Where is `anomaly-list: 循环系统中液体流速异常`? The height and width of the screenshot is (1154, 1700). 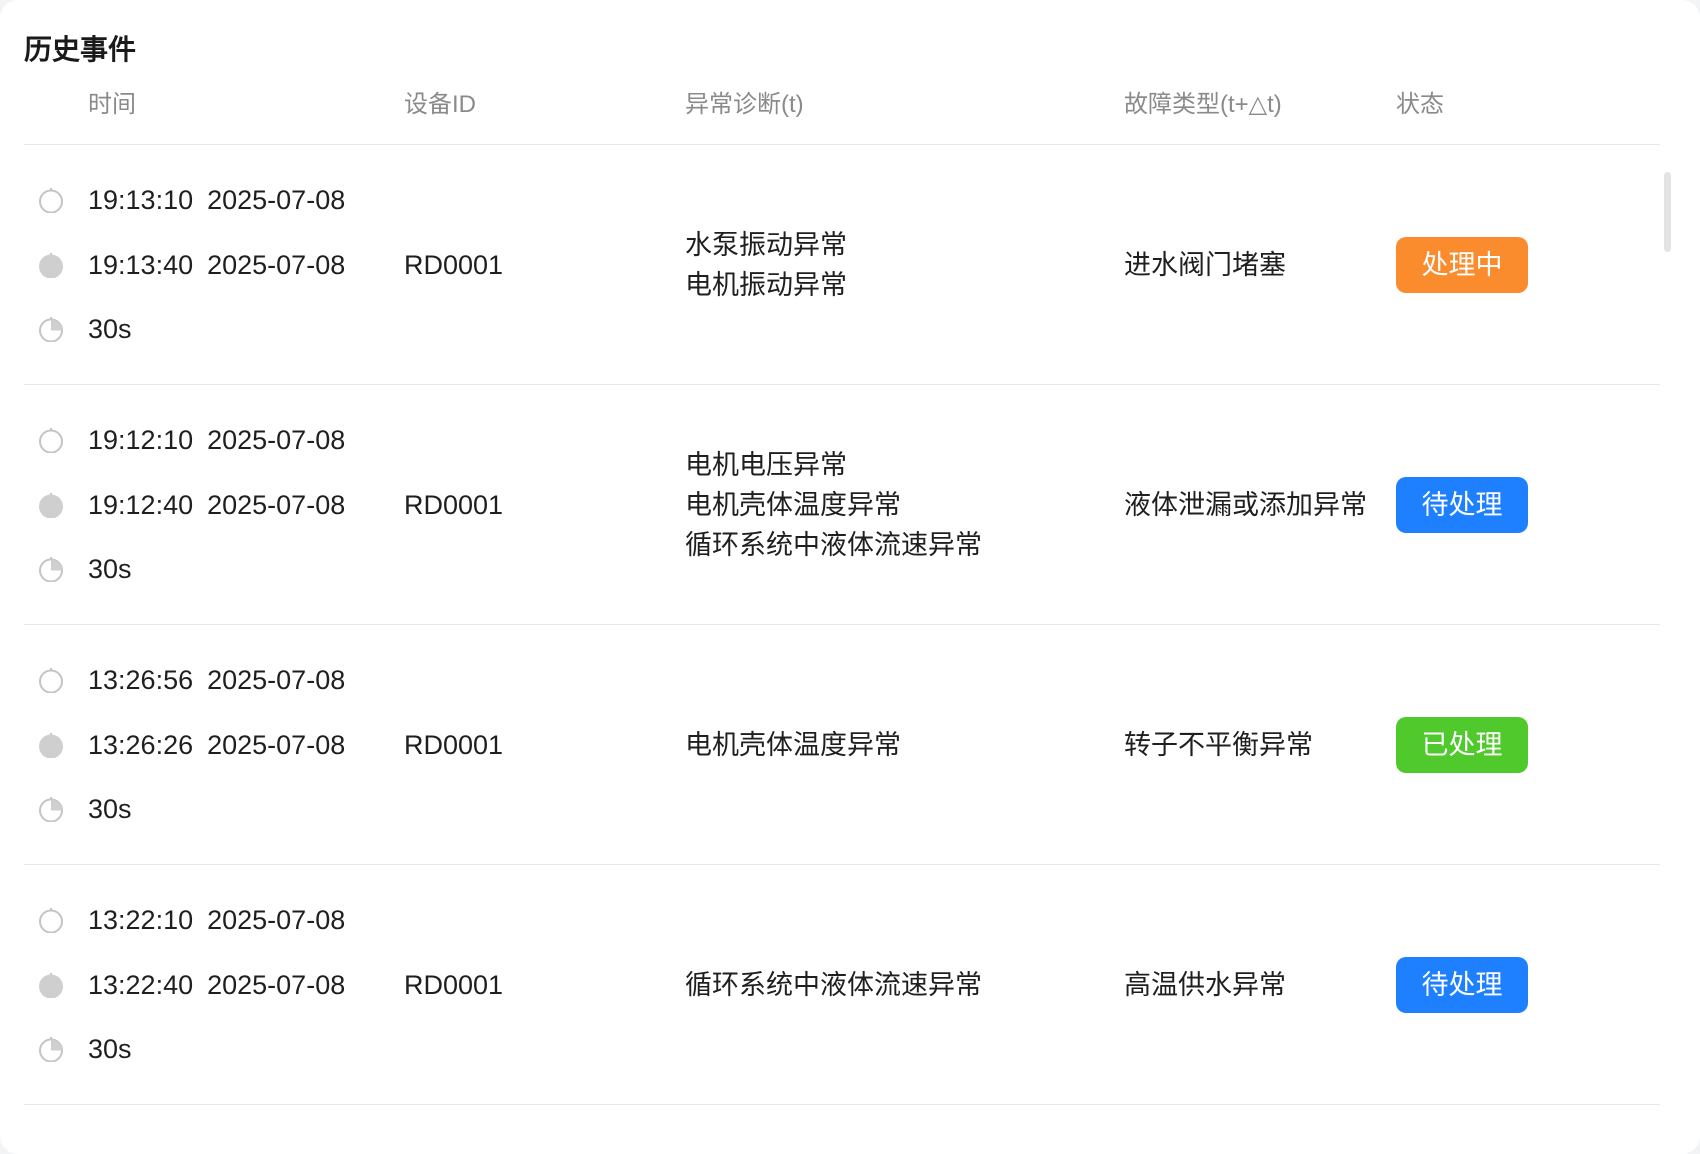
anomaly-list: 循环系统中液体流速异常 is located at coordinates (895, 985).